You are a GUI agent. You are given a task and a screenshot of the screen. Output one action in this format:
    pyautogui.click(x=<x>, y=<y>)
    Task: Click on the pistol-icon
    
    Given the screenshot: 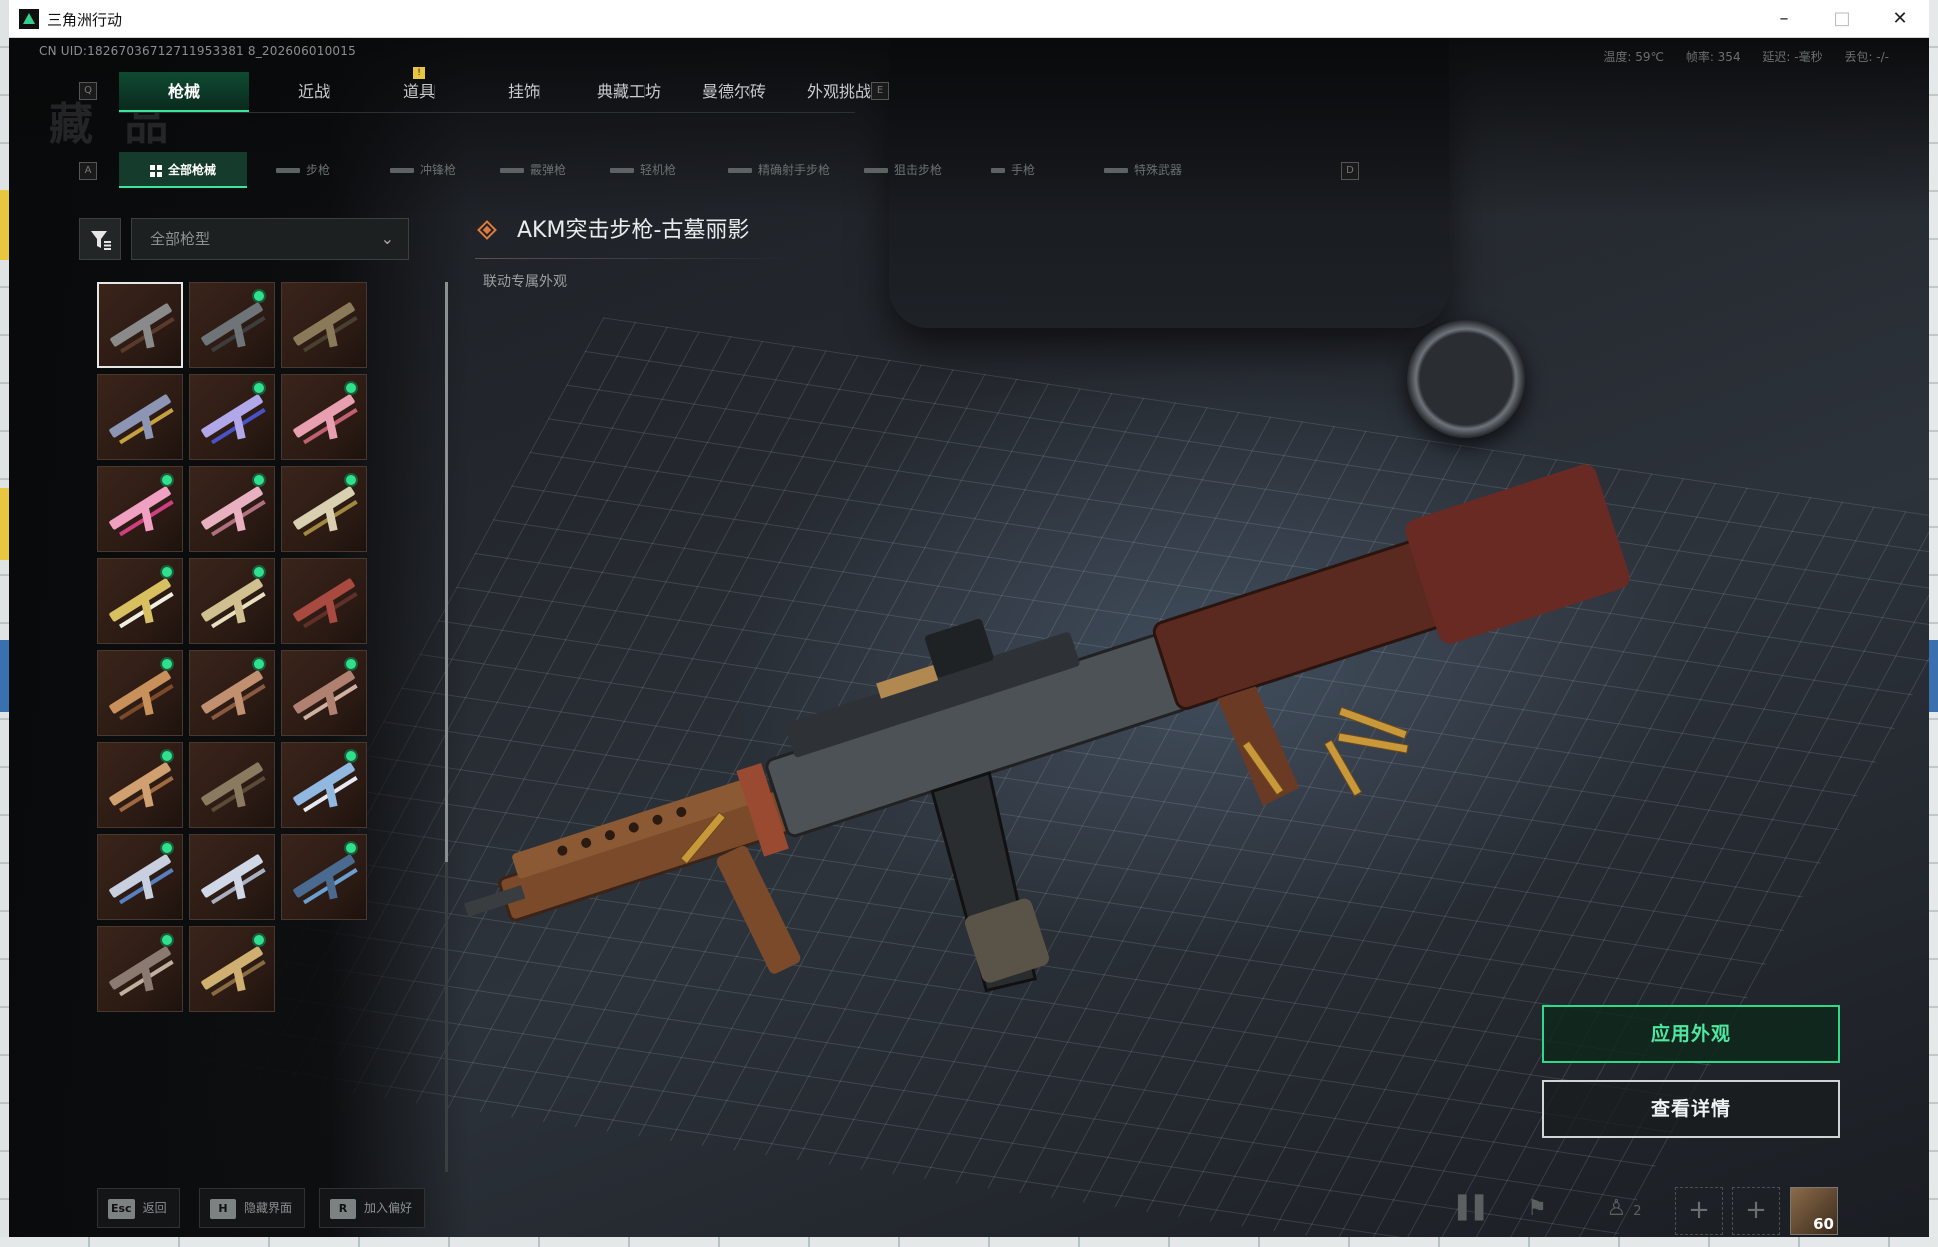 What is the action you would take?
    pyautogui.click(x=997, y=170)
    